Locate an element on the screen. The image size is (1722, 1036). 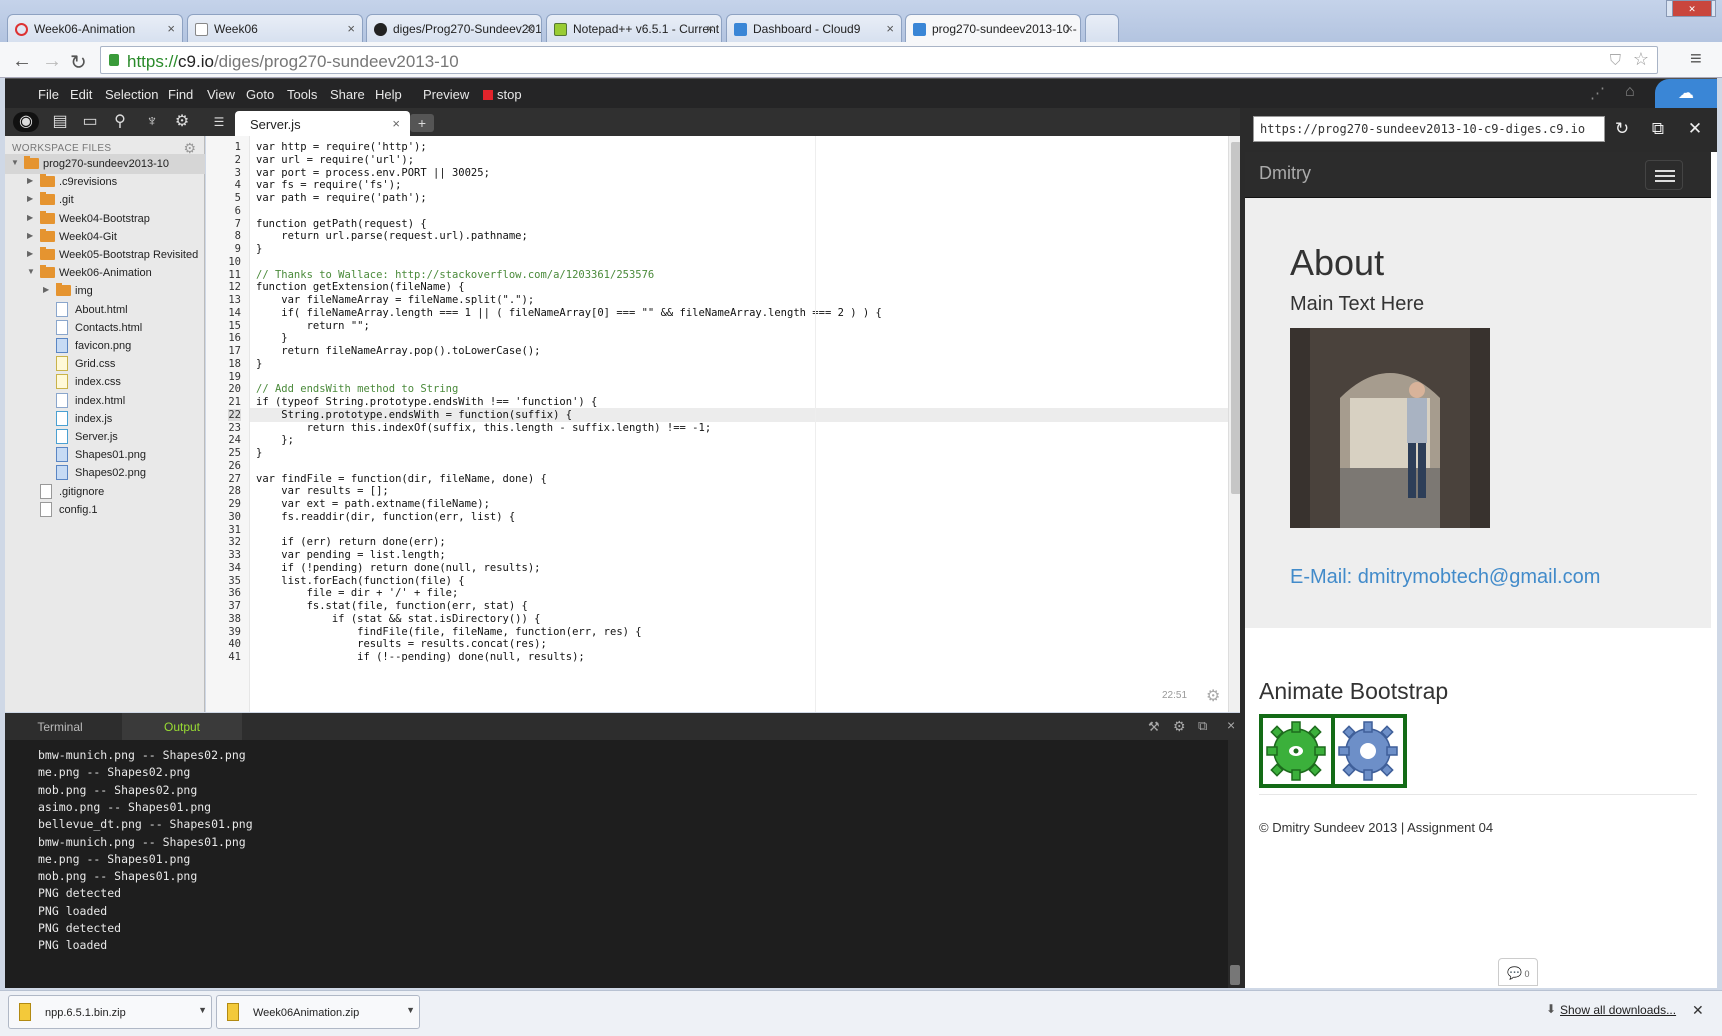
save-file-icon: ▤ is located at coordinates (60, 122).